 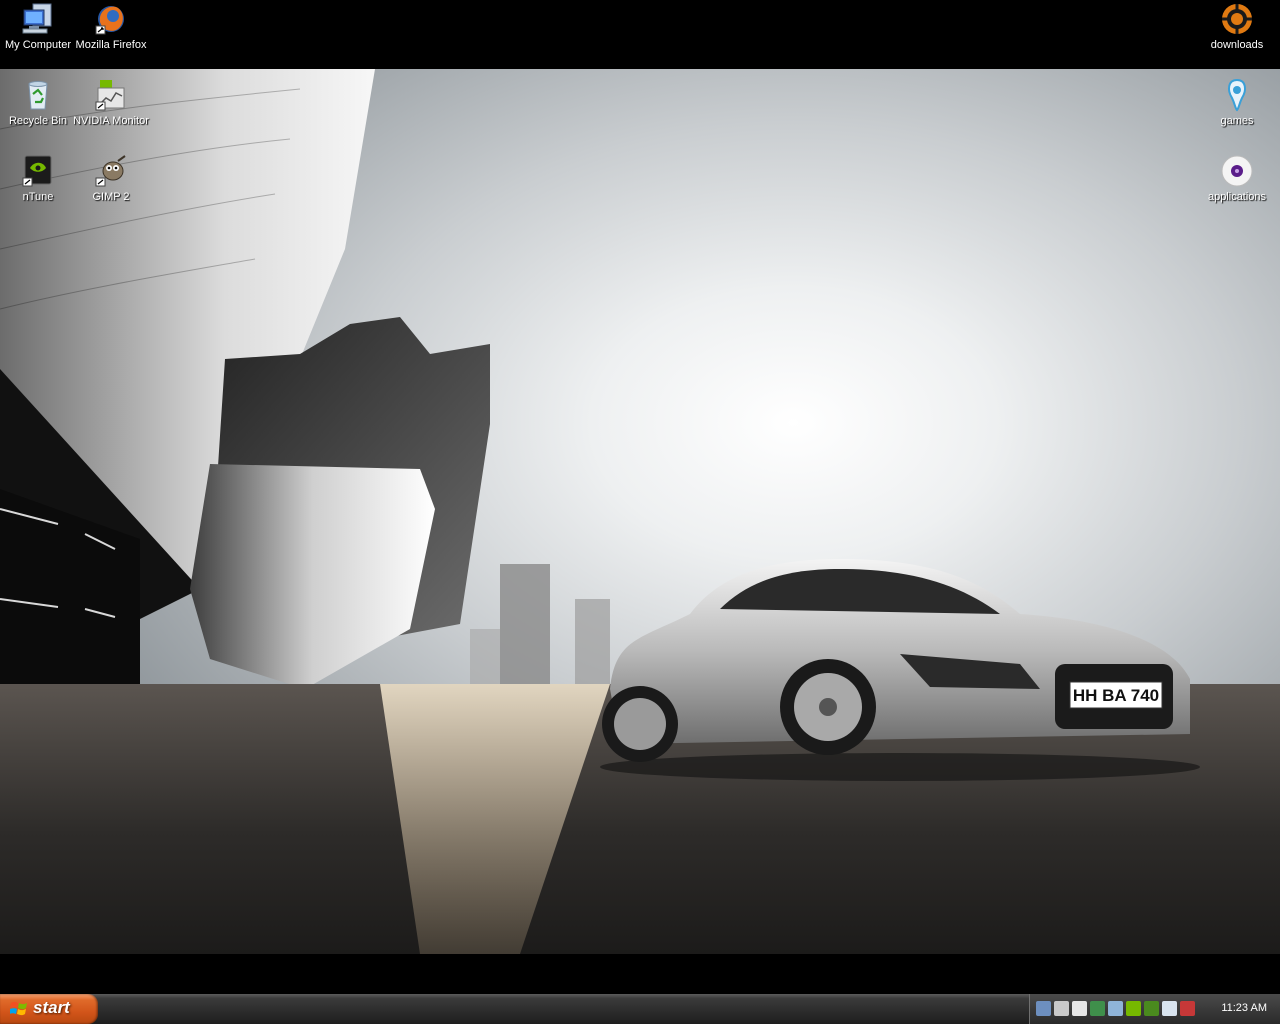 What do you see at coordinates (900, 670) in the screenshot?
I see `wallpaper-car: HH BA 740` at bounding box center [900, 670].